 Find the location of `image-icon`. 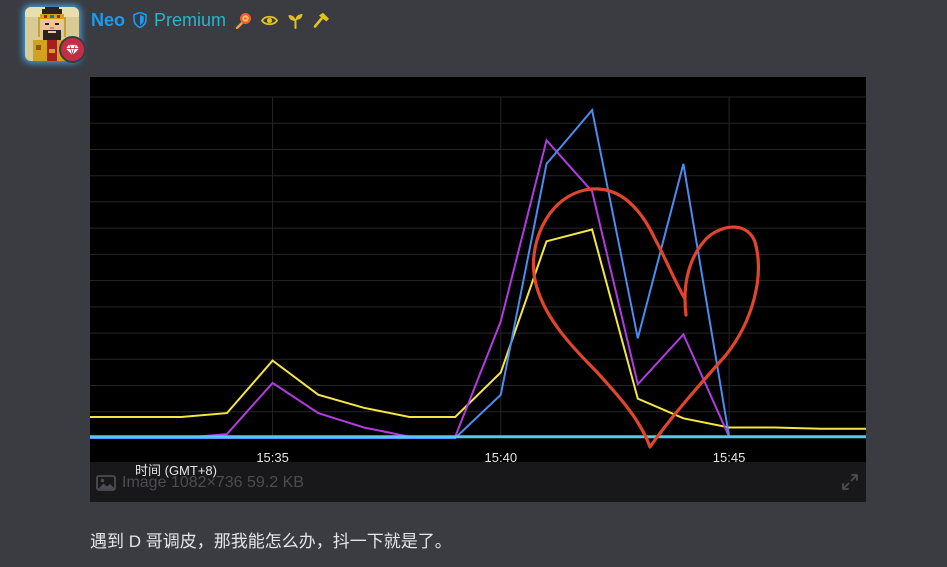

image-icon is located at coordinates (106, 483).